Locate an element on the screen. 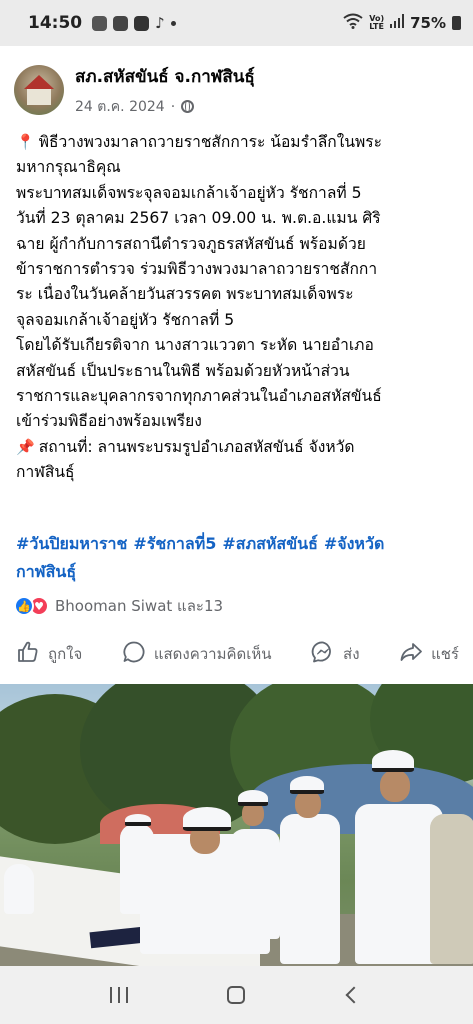 The width and height of the screenshot is (473, 1024). like-label: ถูกใจ is located at coordinates (65, 654).